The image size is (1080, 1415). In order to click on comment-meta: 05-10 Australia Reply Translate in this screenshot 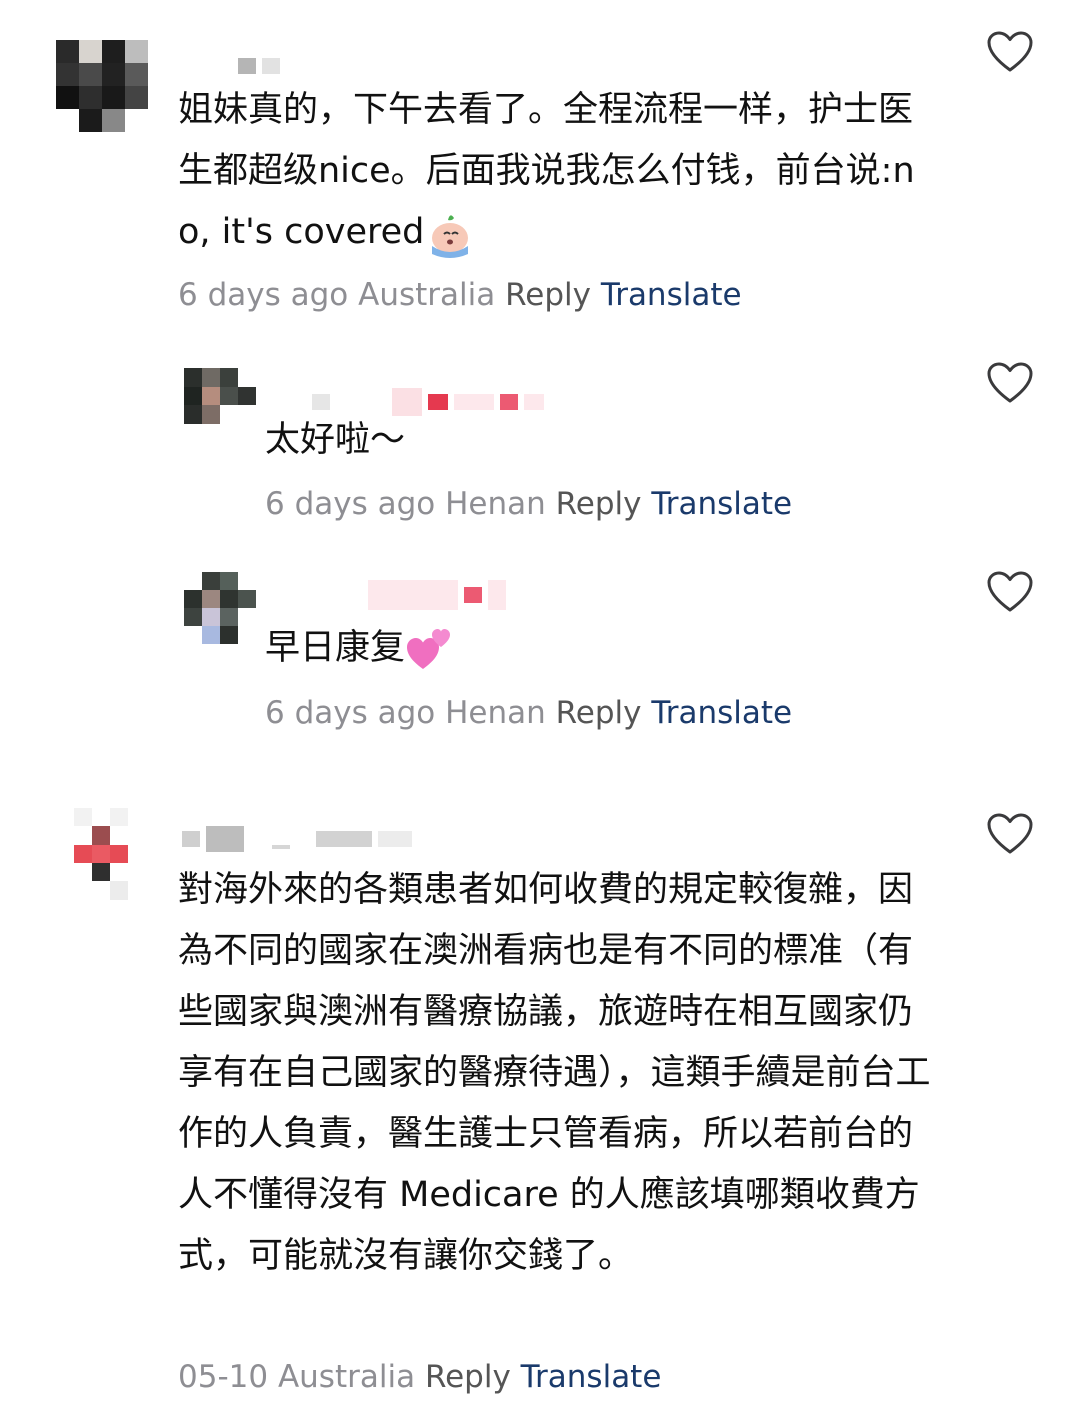, I will do `click(419, 1377)`.